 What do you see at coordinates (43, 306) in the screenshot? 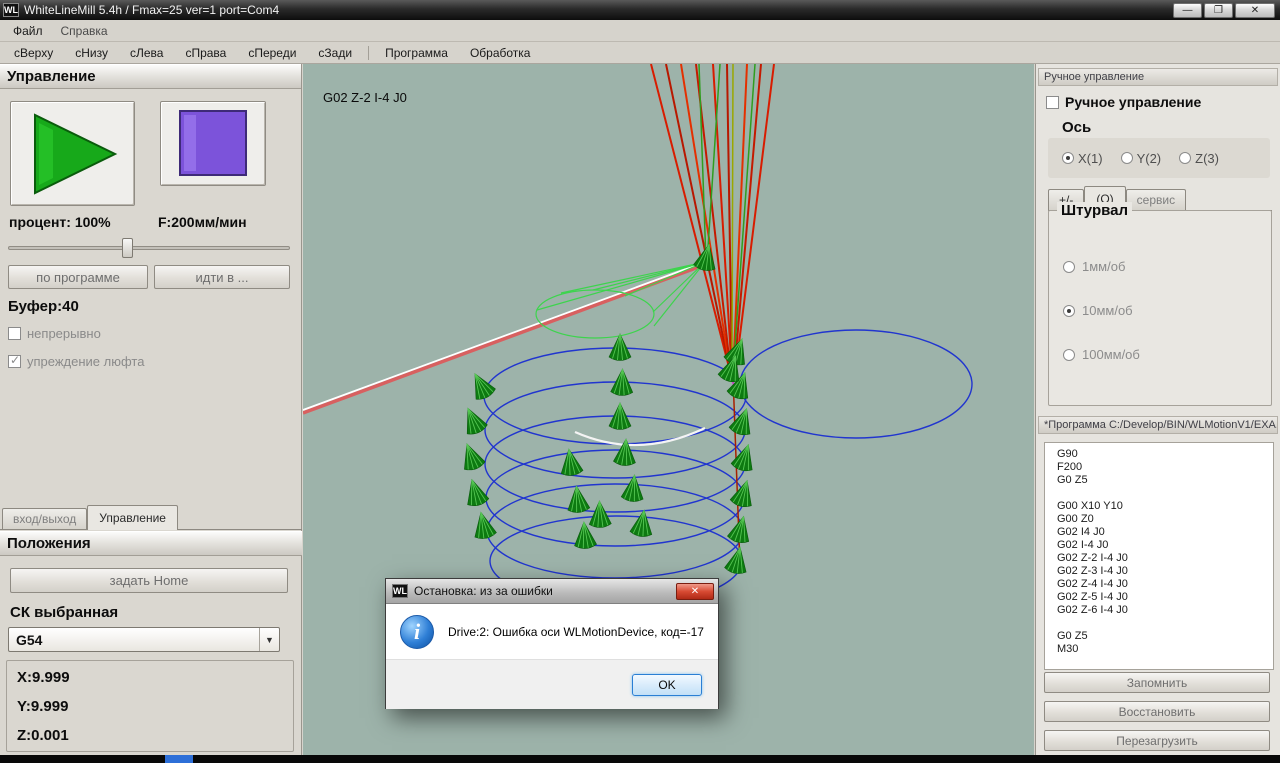
I see `buffer-label: Буфер:40` at bounding box center [43, 306].